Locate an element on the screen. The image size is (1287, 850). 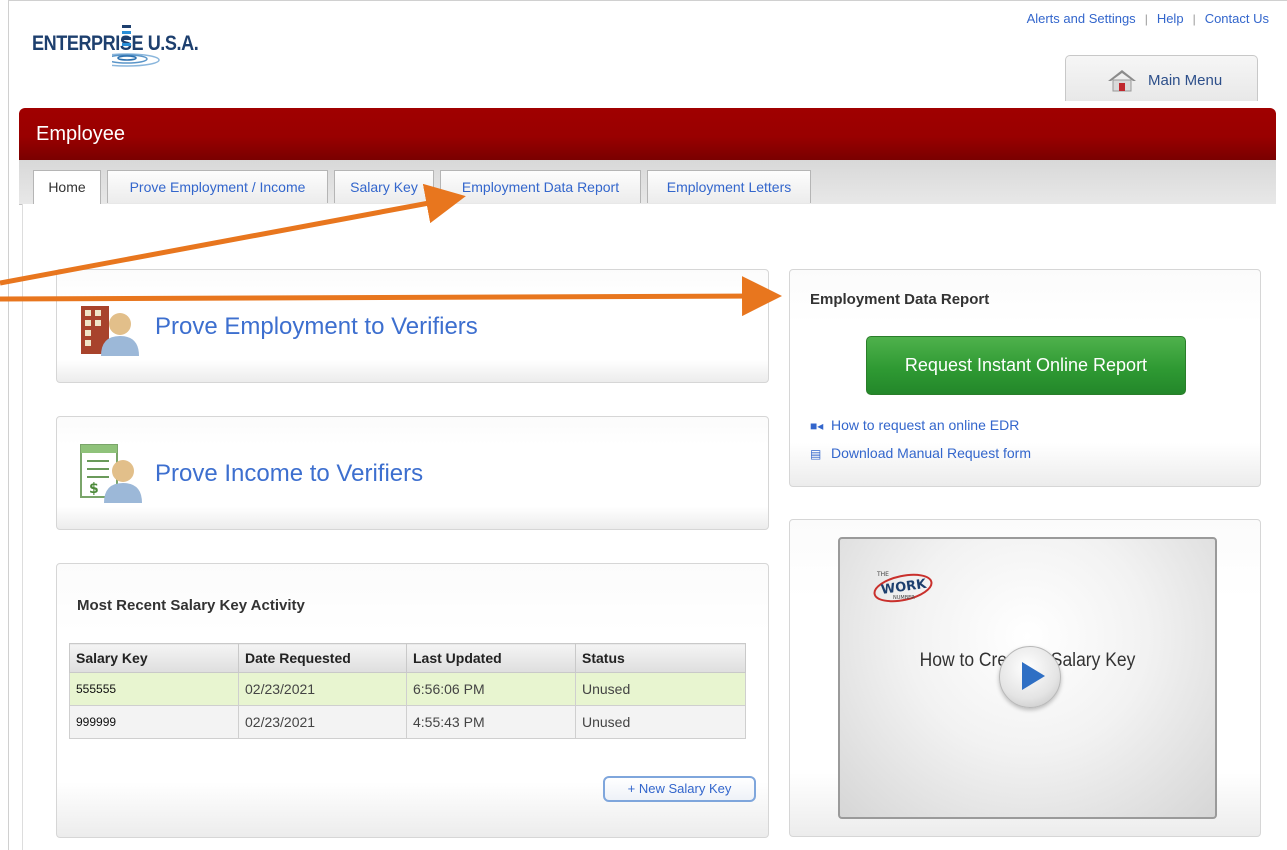
new-salary-key-button: + New Salary Key is located at coordinates (679, 789).